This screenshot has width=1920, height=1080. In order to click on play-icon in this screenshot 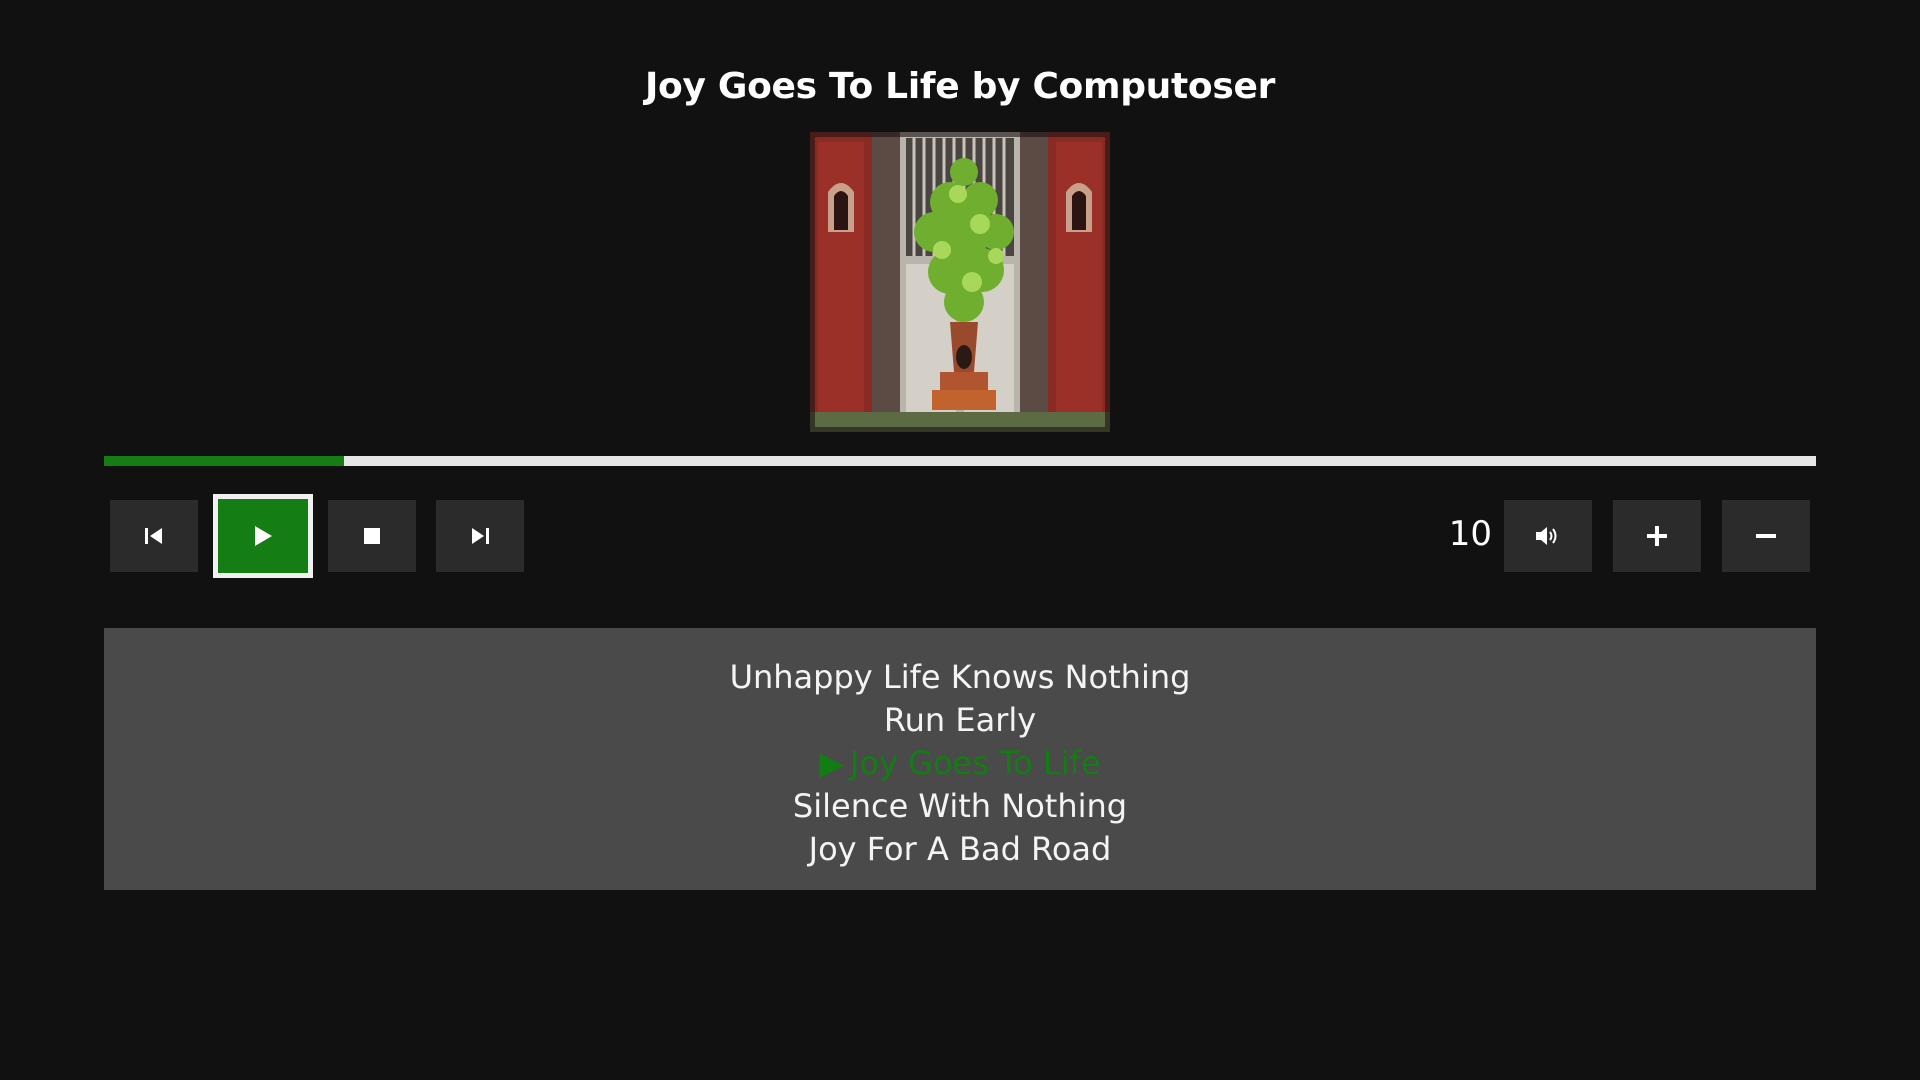, I will do `click(263, 536)`.